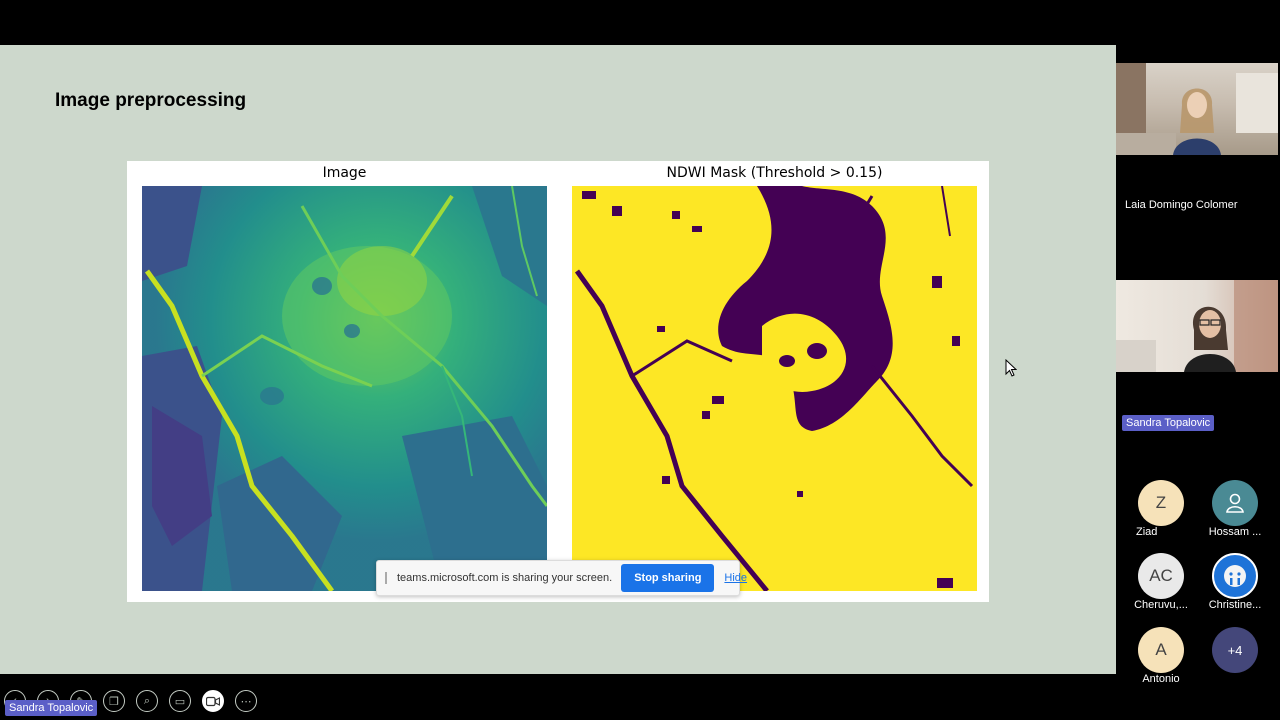 Image resolution: width=1280 pixels, height=720 pixels. Describe the element at coordinates (1161, 679) in the screenshot. I see `participant-label: Antonio` at that location.